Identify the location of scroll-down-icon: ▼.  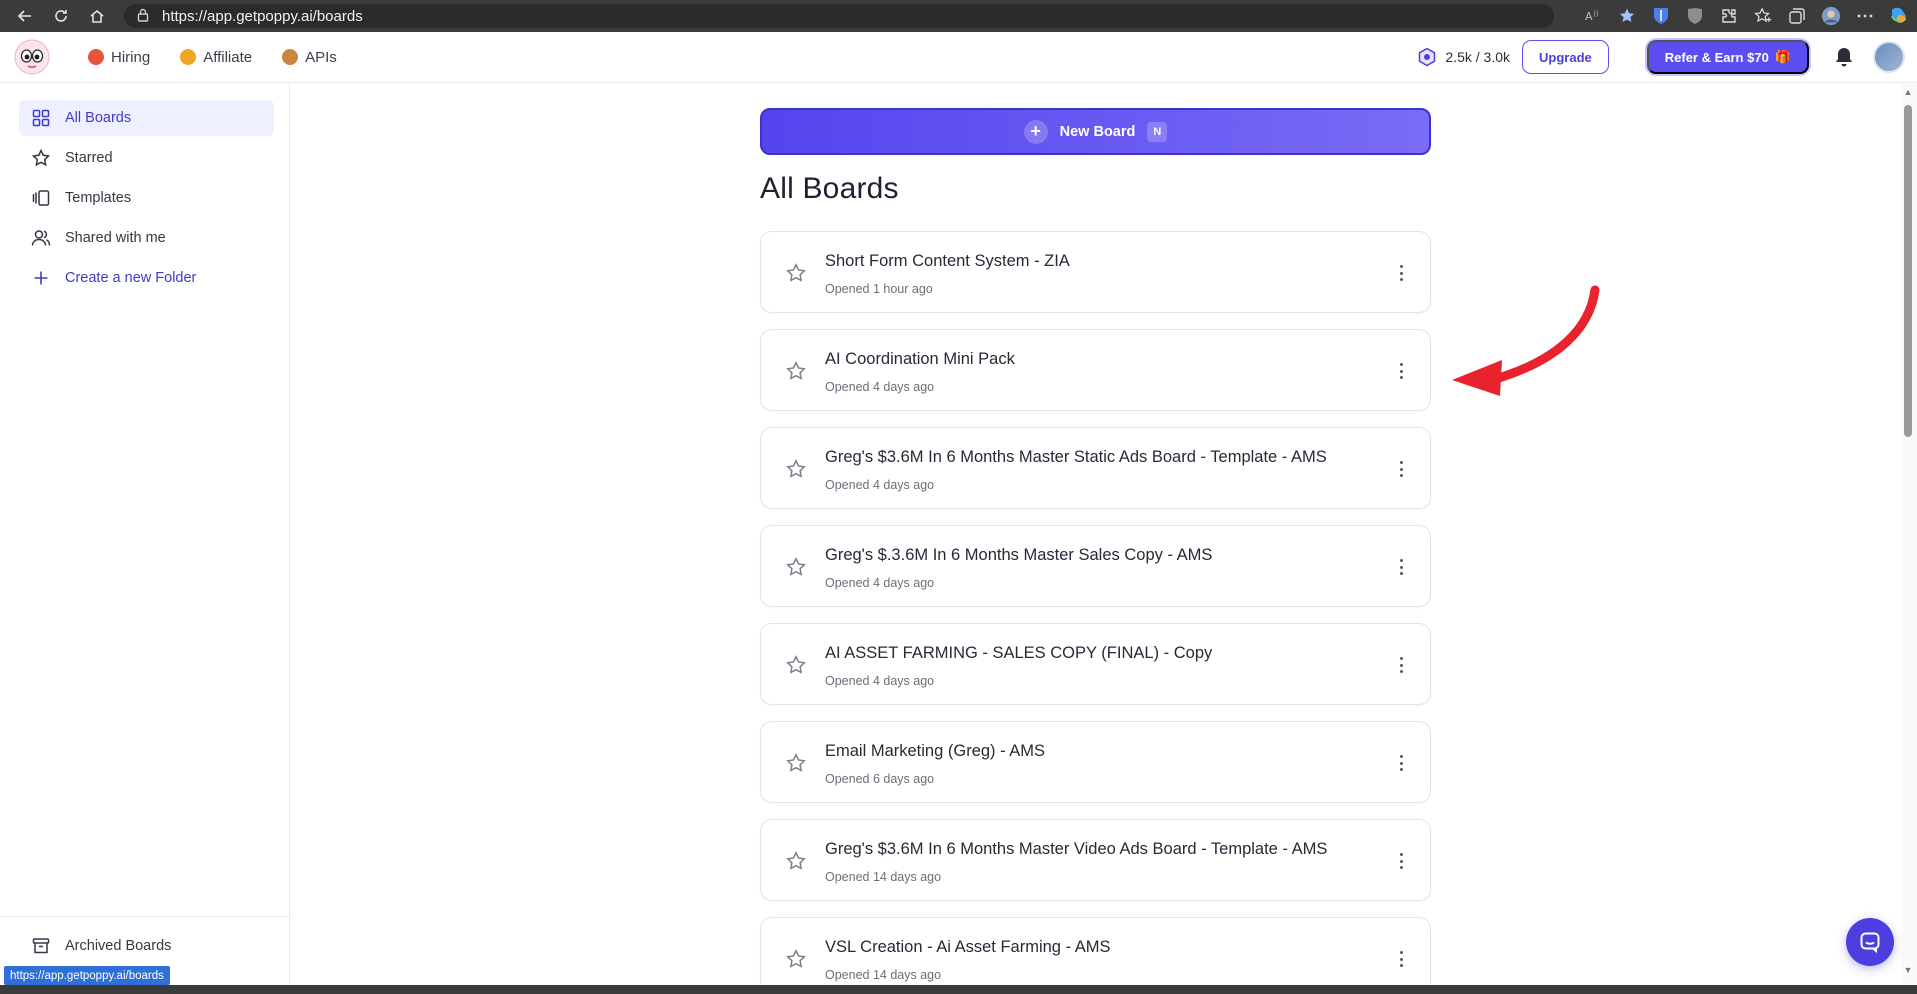
(1908, 970).